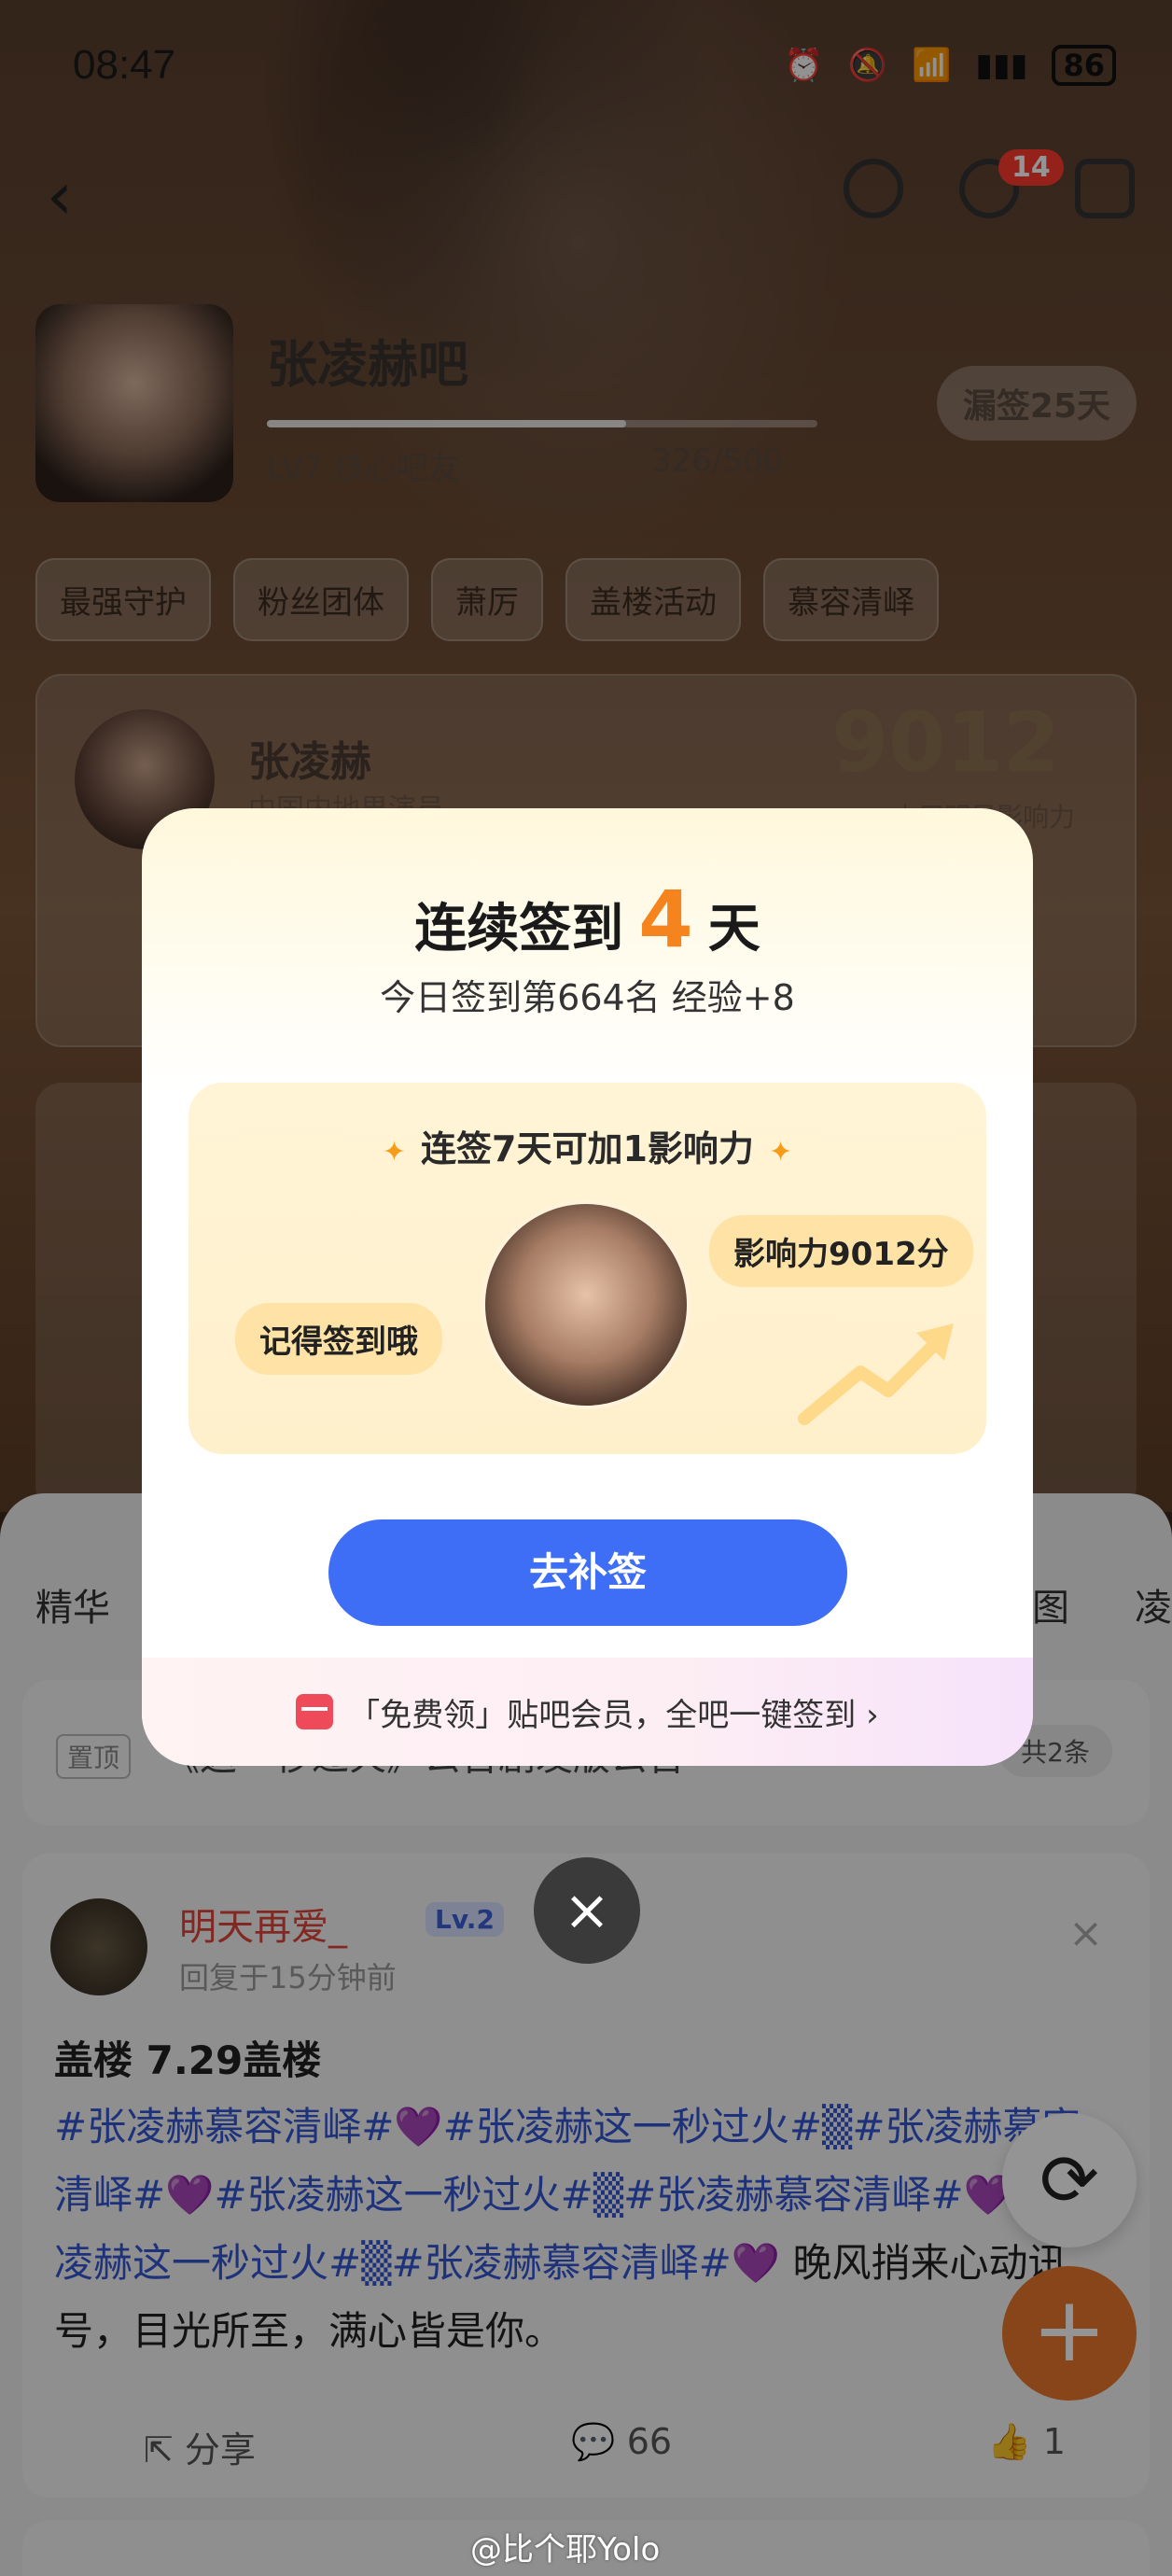 The image size is (1172, 2576). What do you see at coordinates (876, 1374) in the screenshot?
I see `trend-arrow-icon` at bounding box center [876, 1374].